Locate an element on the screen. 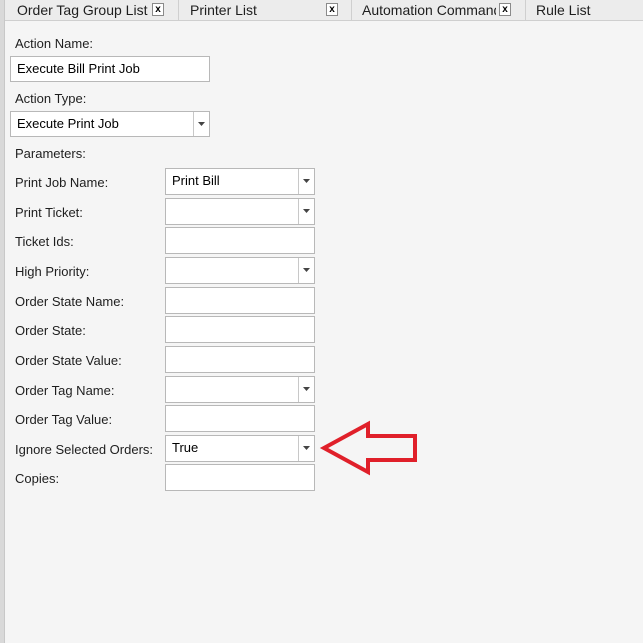 The height and width of the screenshot is (643, 643). param-label: Copies: is located at coordinates (37, 478).